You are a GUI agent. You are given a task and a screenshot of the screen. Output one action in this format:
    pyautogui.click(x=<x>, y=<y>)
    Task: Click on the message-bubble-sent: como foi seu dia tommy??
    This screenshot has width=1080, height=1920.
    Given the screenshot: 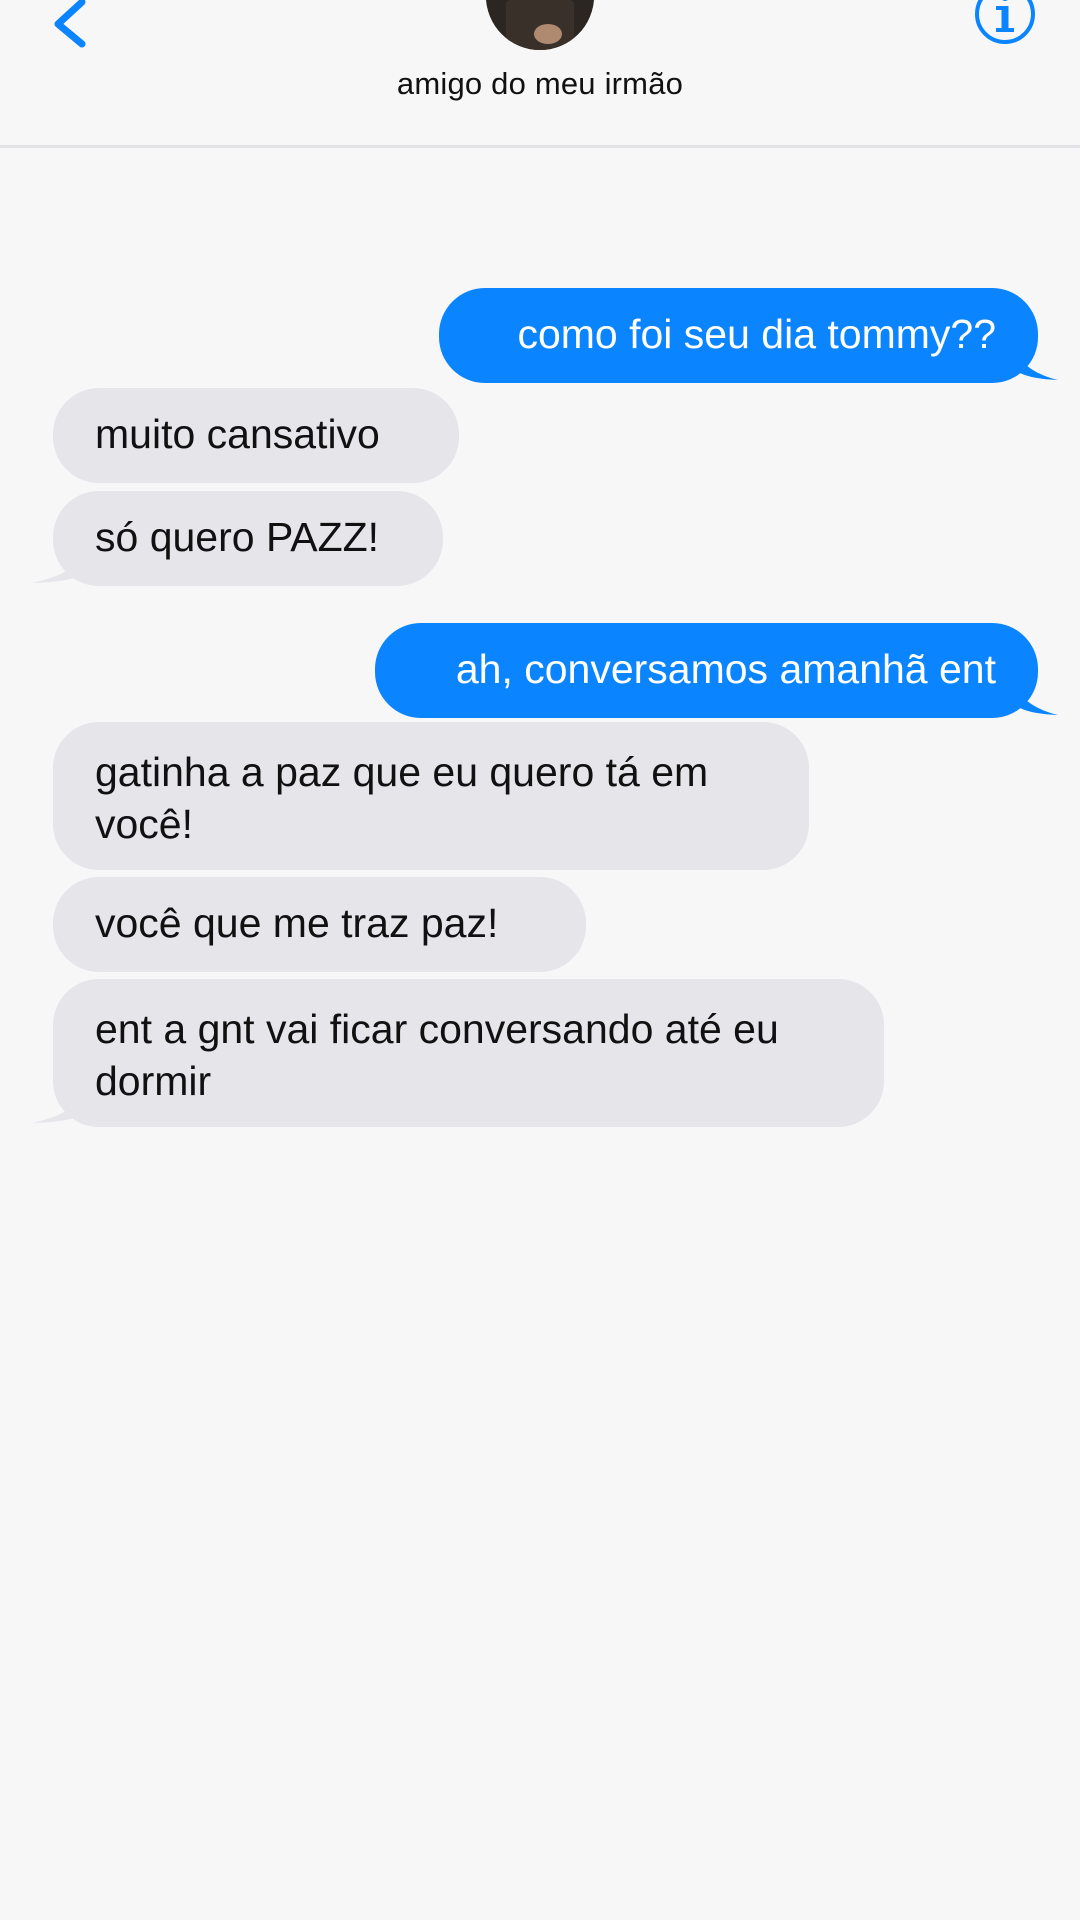 What is the action you would take?
    pyautogui.click(x=738, y=335)
    